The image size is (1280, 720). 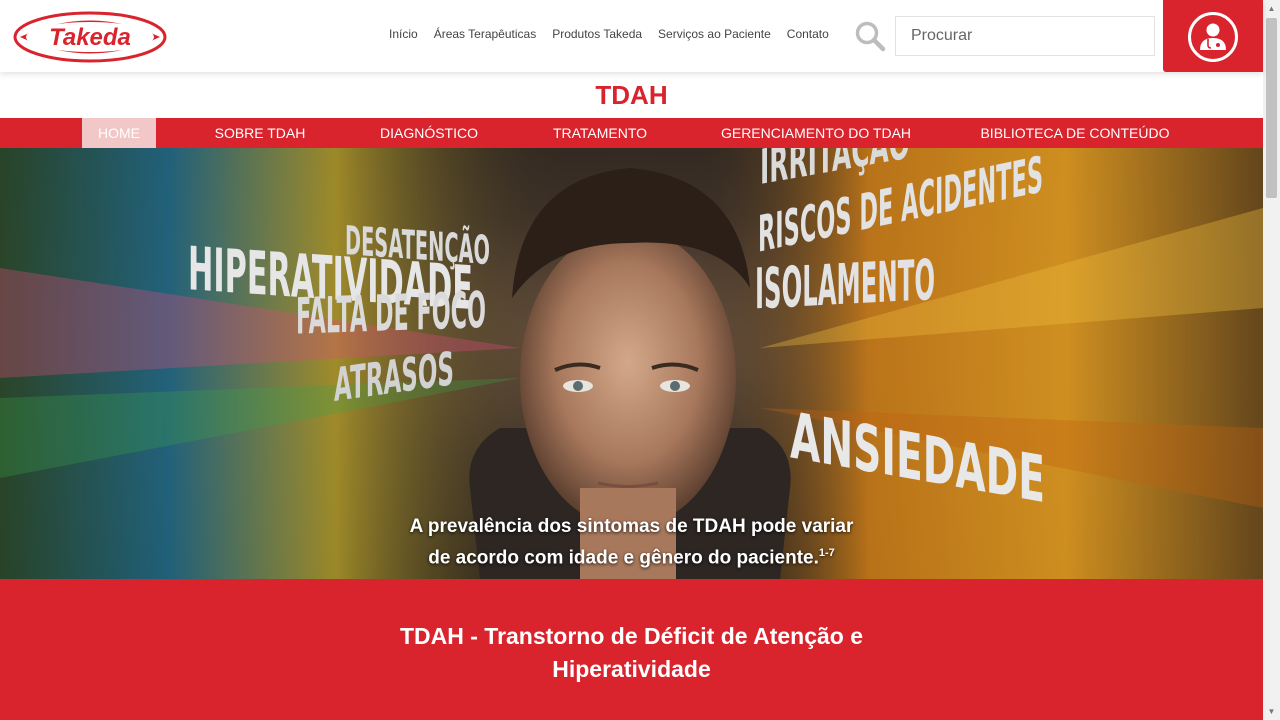 I want to click on takeda-logo: Takeda, so click(x=90, y=37).